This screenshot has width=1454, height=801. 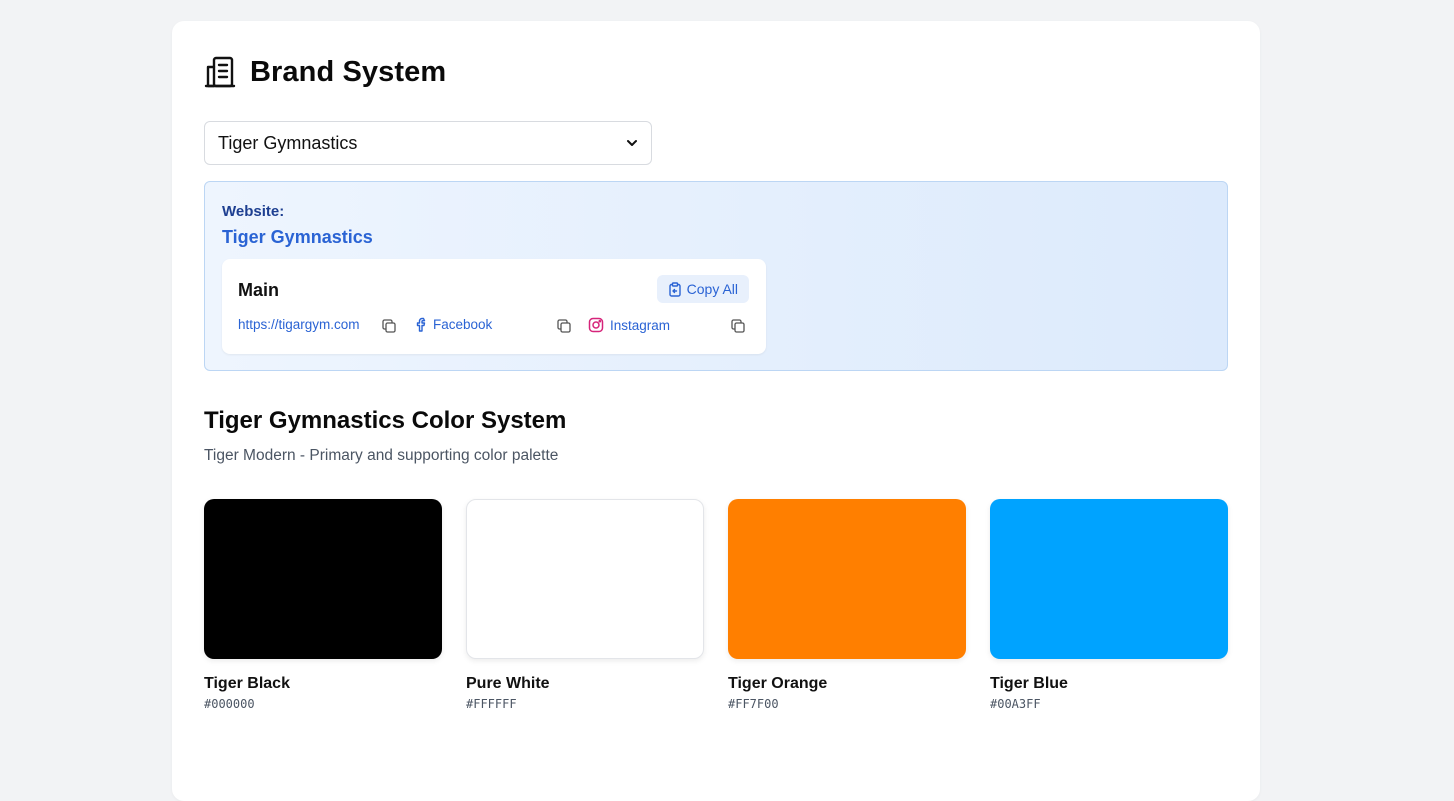 I want to click on copy-facebook-button, so click(x=564, y=326).